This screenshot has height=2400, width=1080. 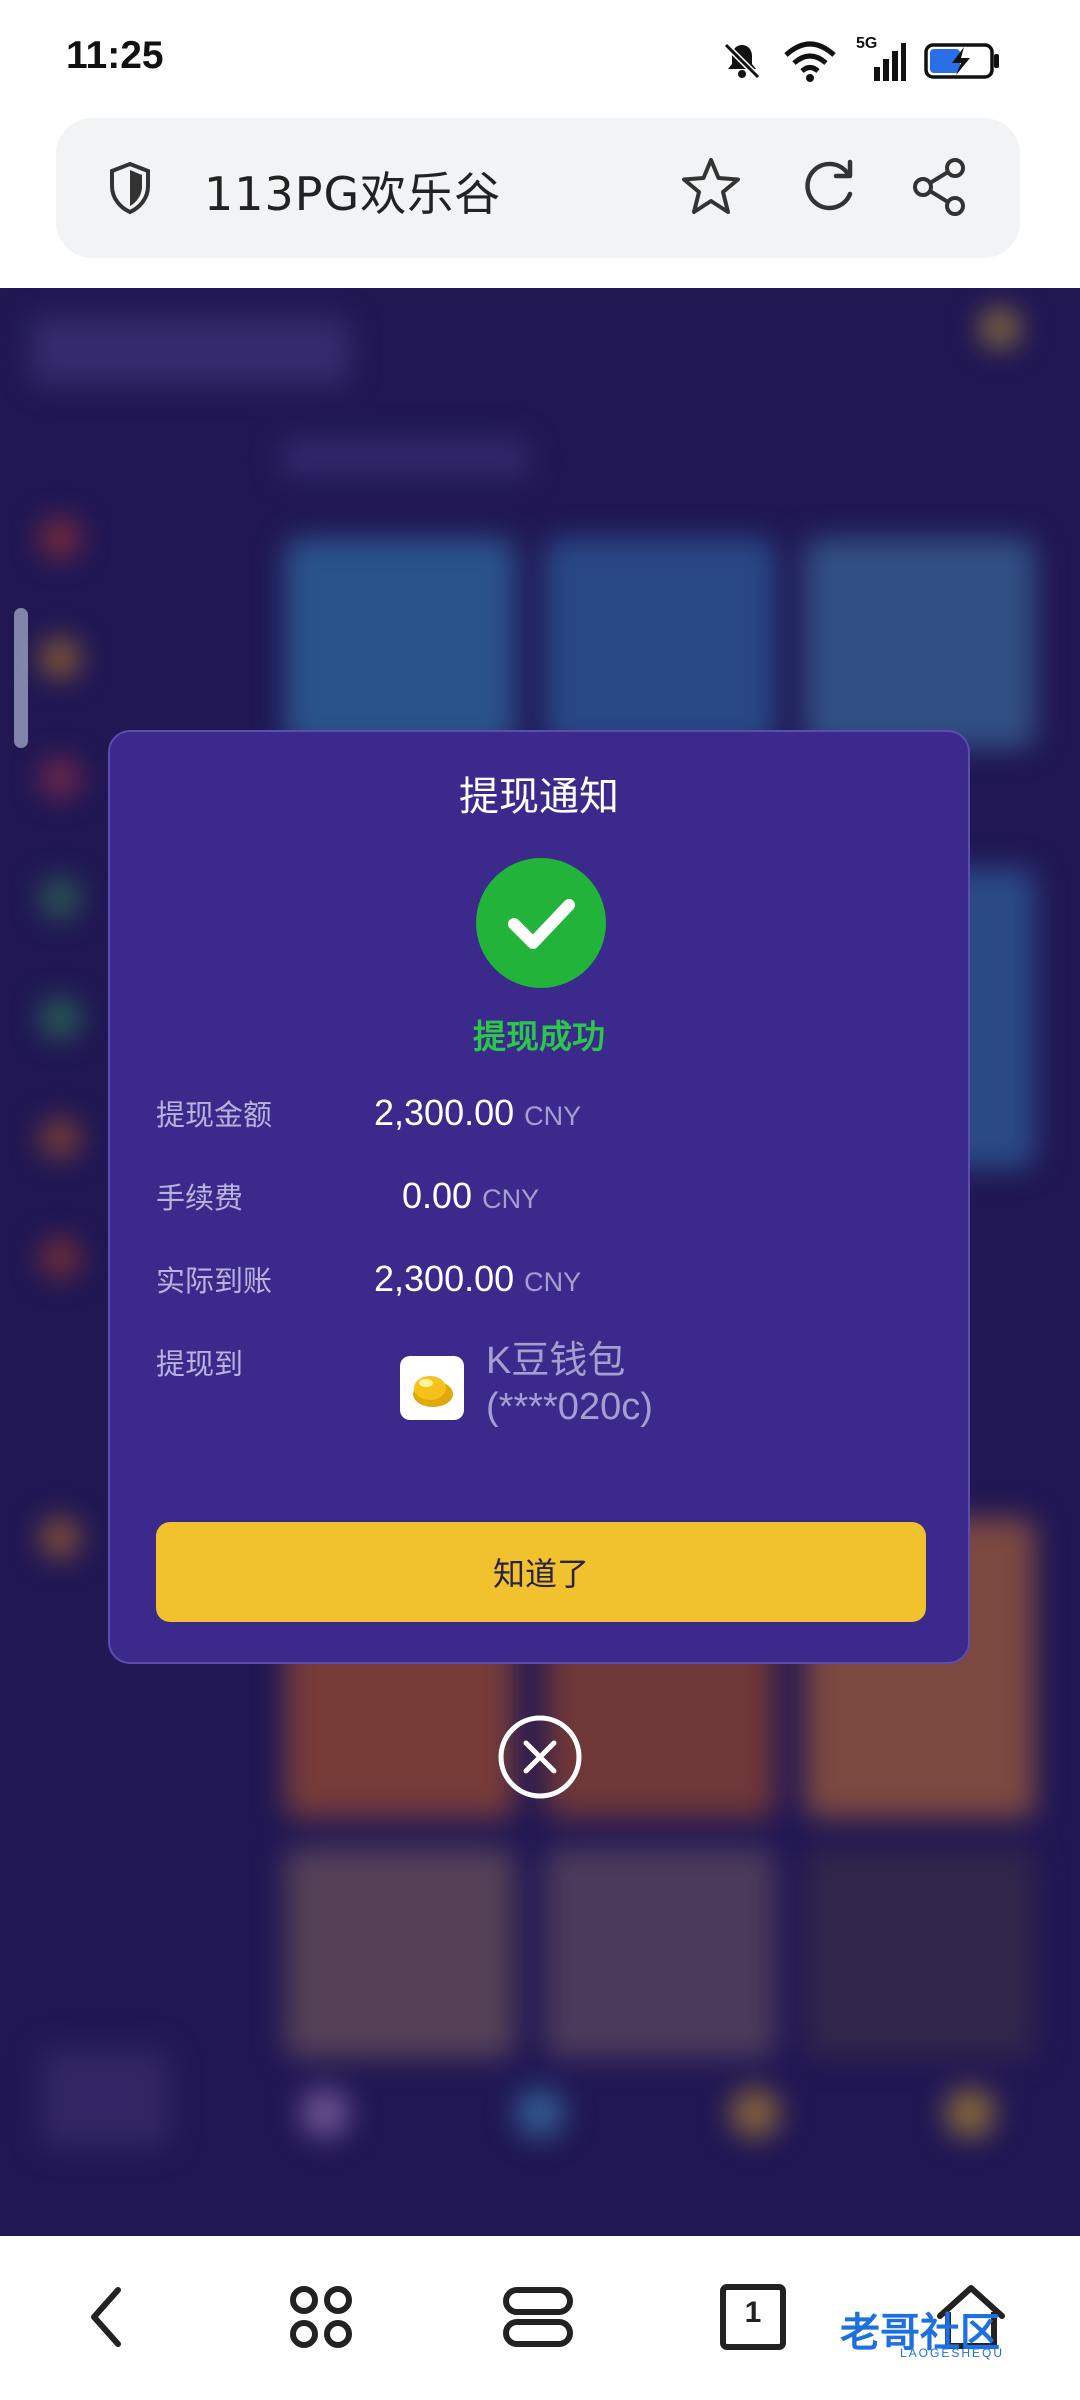 What do you see at coordinates (107, 2319) in the screenshot?
I see `back-icon` at bounding box center [107, 2319].